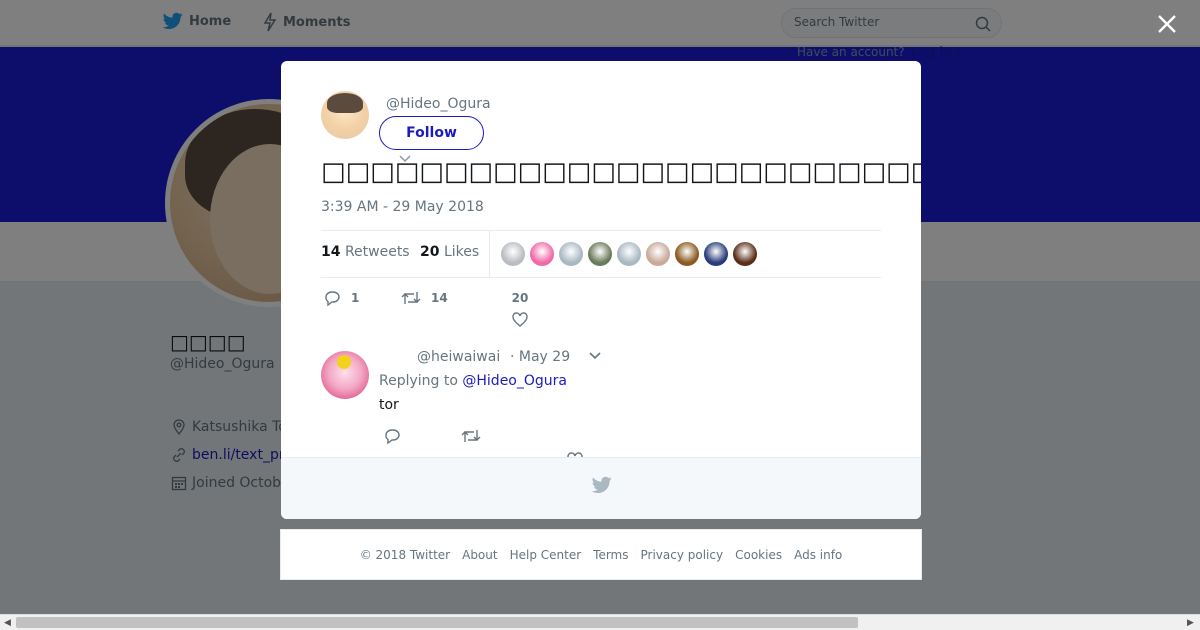 Image resolution: width=1200 pixels, height=630 pixels. What do you see at coordinates (818, 555) in the screenshot?
I see `footer-link-ads-info: Ads info` at bounding box center [818, 555].